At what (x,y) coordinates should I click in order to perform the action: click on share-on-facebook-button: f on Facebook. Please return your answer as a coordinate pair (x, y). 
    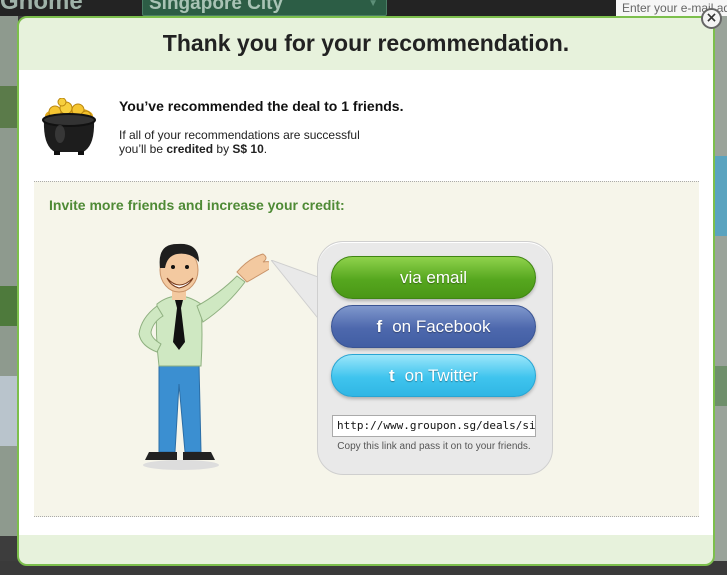
    Looking at the image, I should click on (433, 326).